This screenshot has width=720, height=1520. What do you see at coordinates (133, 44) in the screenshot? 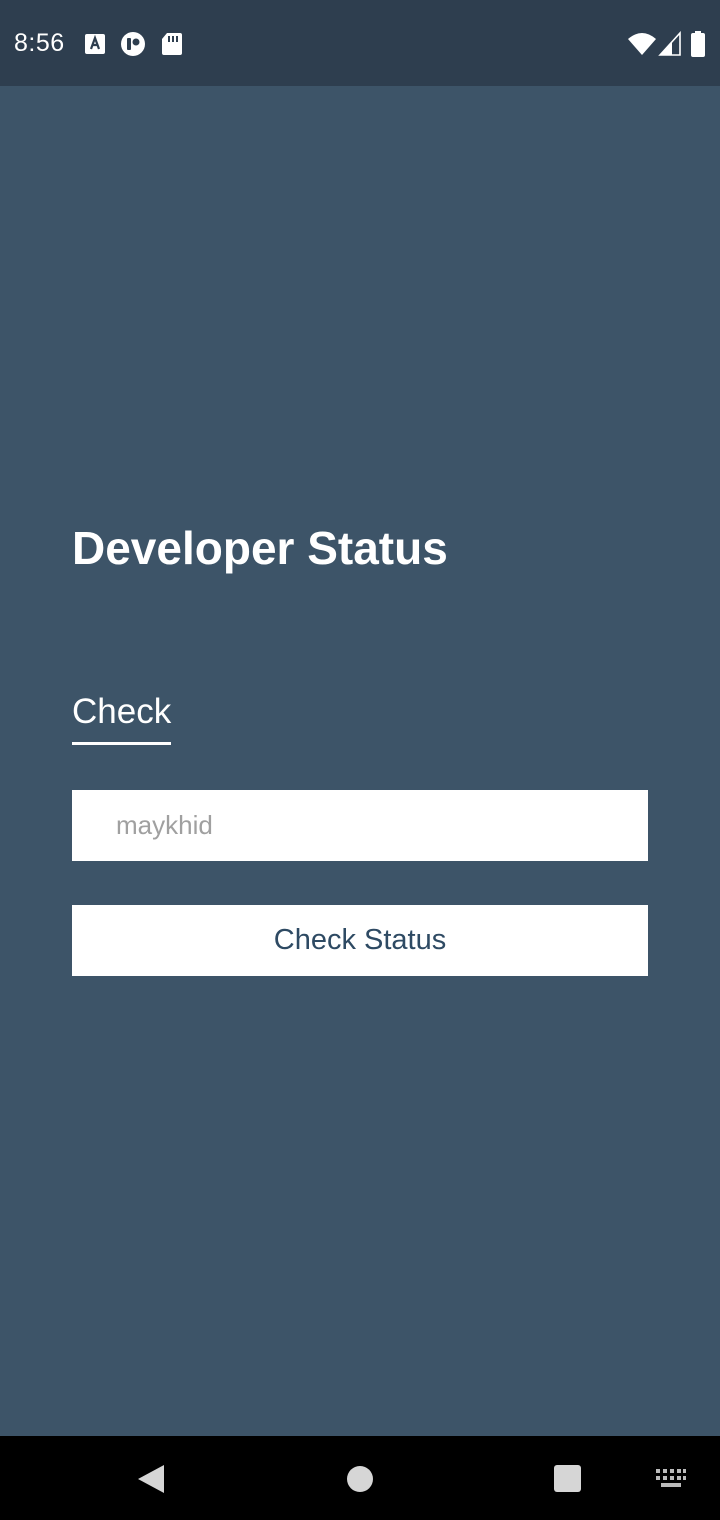
I see `notification-app-icon` at bounding box center [133, 44].